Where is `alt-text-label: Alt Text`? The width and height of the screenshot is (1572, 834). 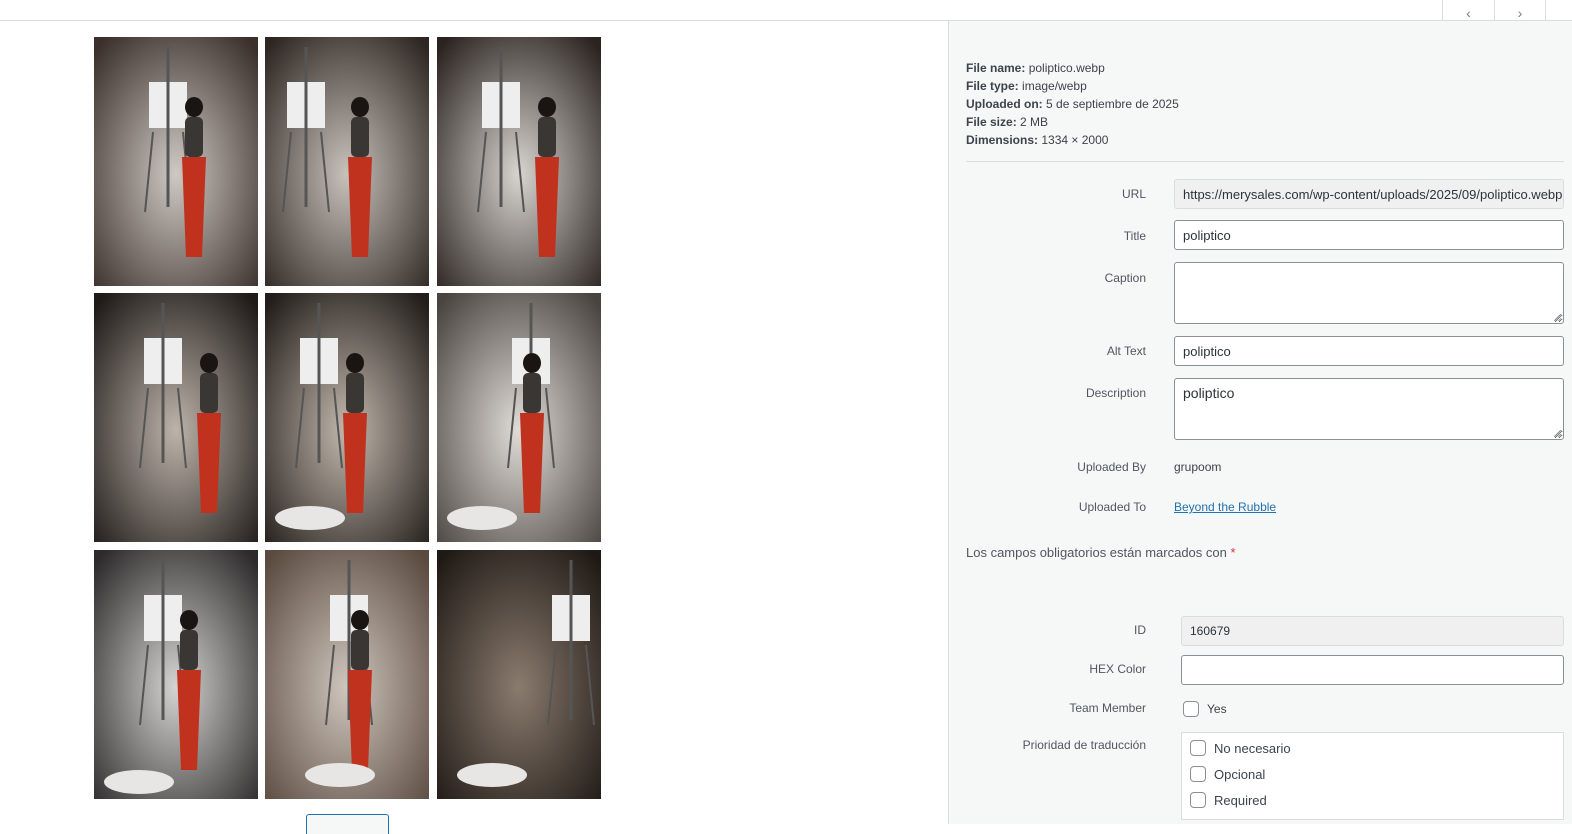 alt-text-label: Alt Text is located at coordinates (1126, 351).